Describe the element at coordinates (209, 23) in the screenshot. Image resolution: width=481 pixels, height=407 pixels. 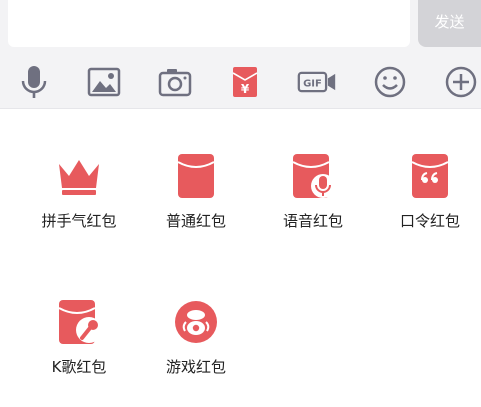
I see `message-input` at that location.